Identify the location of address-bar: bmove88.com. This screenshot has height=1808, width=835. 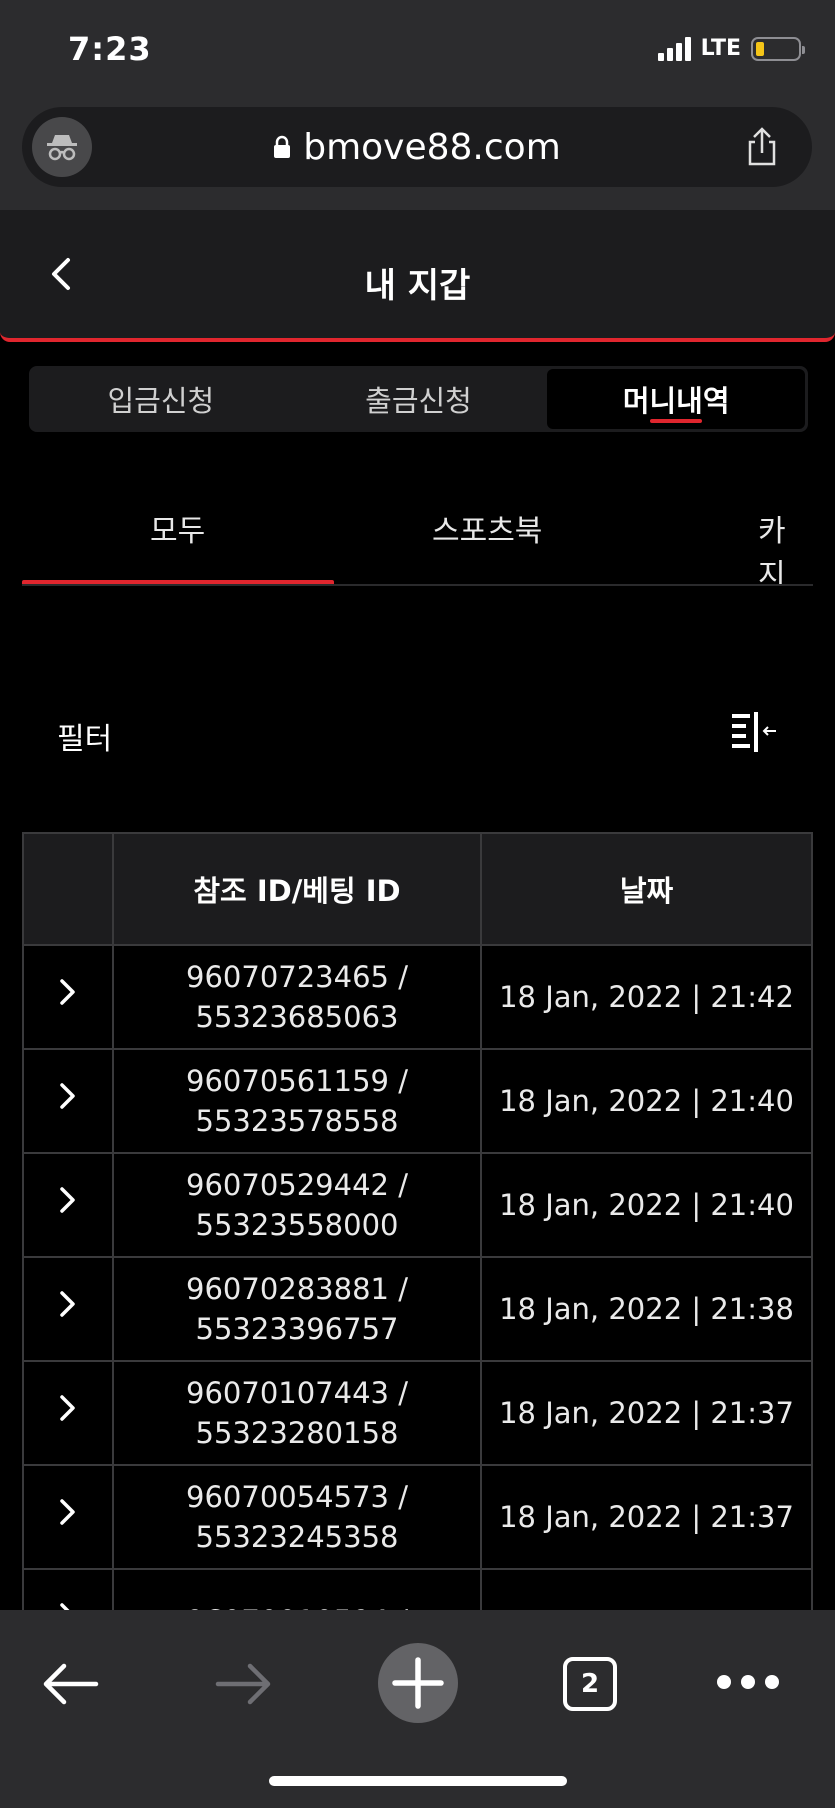
(417, 147).